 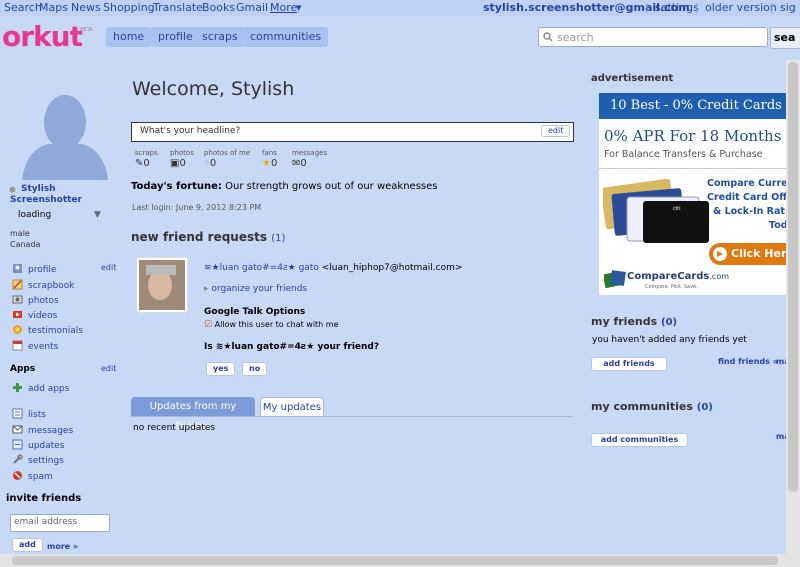 What do you see at coordinates (51, 431) in the screenshot?
I see `sidebar-item-label: messages` at bounding box center [51, 431].